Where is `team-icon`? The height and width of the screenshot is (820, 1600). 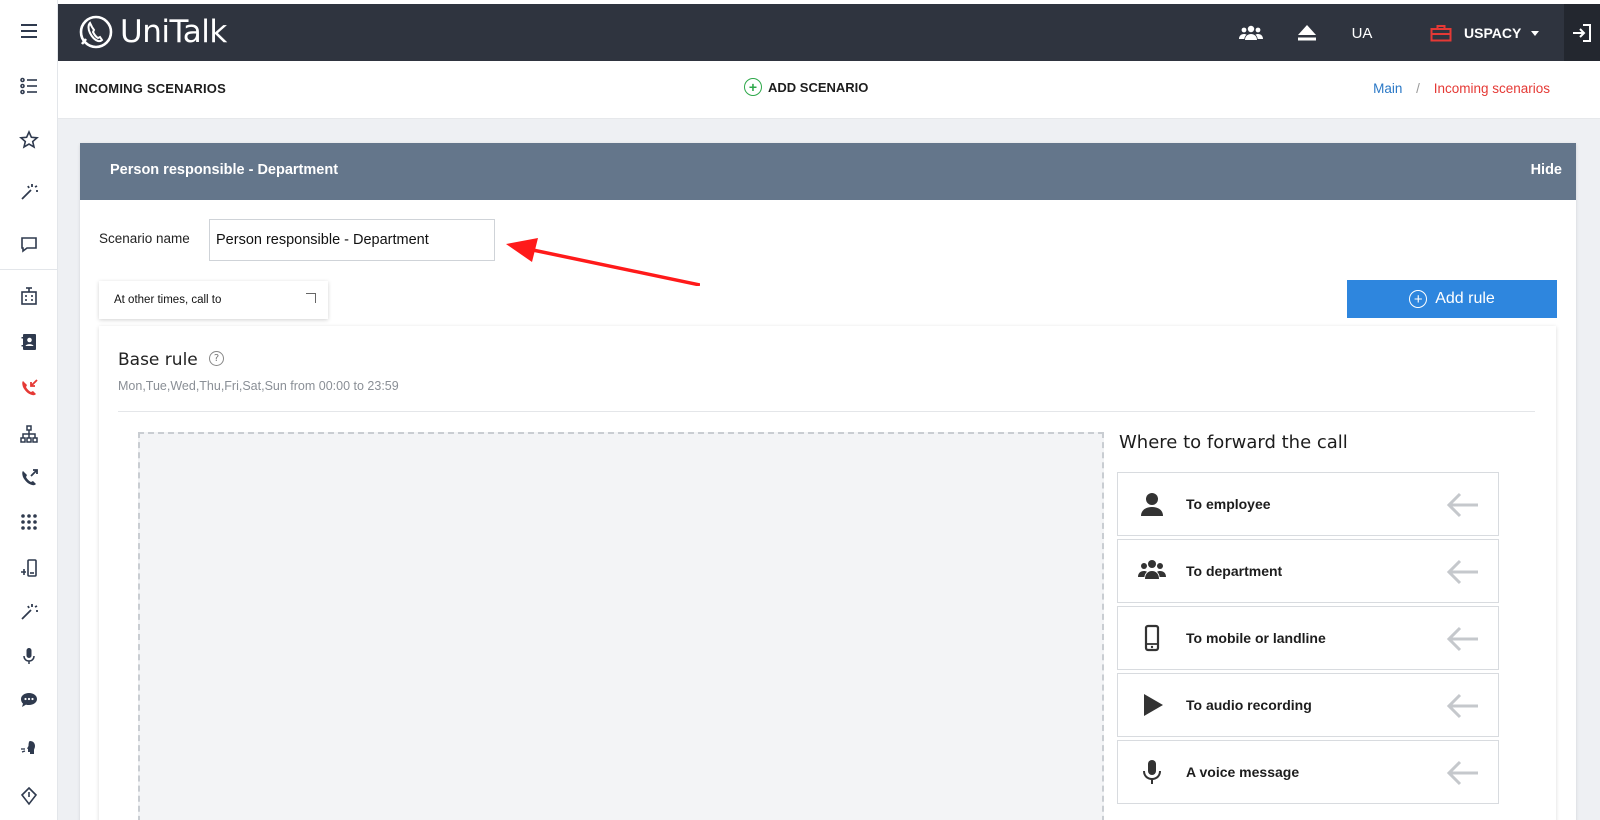 team-icon is located at coordinates (1251, 33).